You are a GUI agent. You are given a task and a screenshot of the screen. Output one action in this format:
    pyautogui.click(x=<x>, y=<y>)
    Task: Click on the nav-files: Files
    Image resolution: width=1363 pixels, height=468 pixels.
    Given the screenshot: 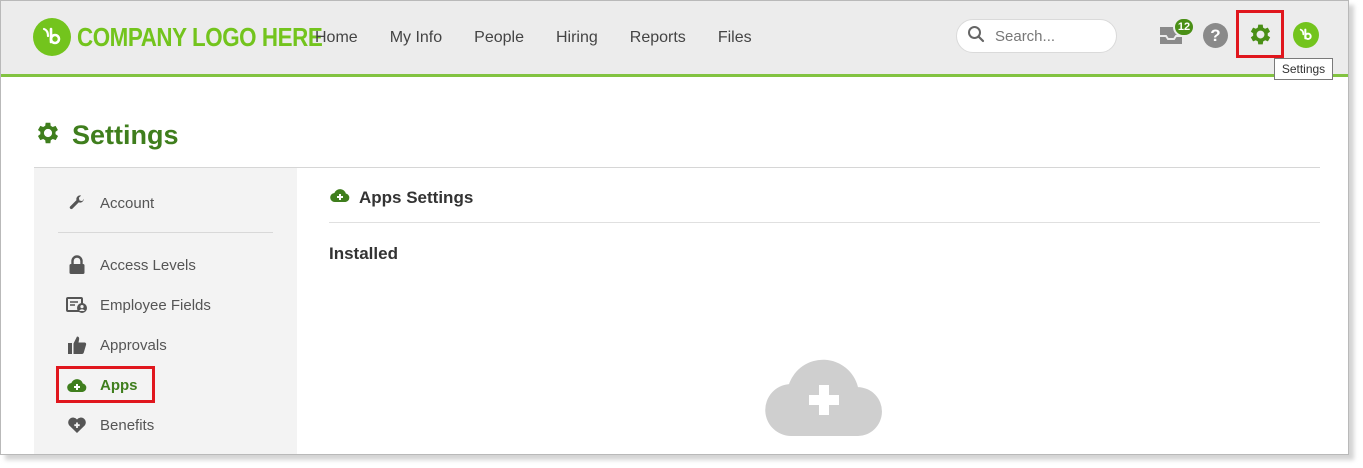 What is the action you would take?
    pyautogui.click(x=735, y=38)
    